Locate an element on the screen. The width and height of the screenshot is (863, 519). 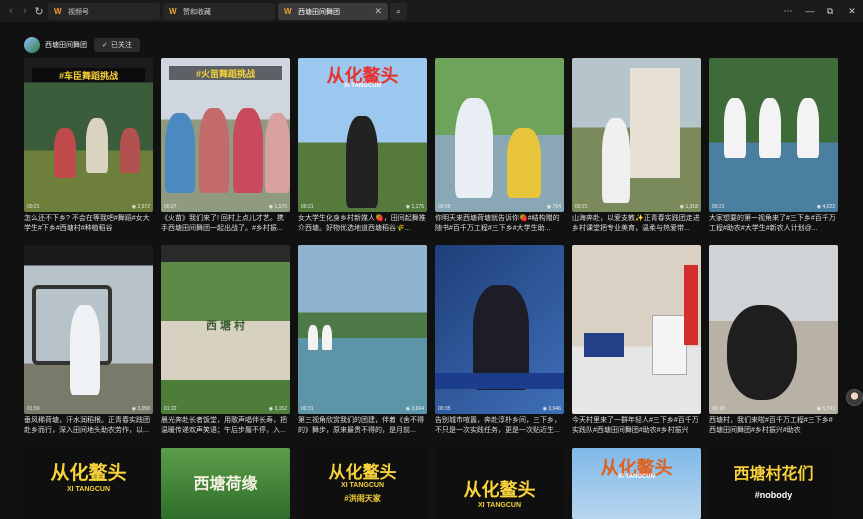
tab-label: 西塘田间舞团 is located at coordinates (319, 12).